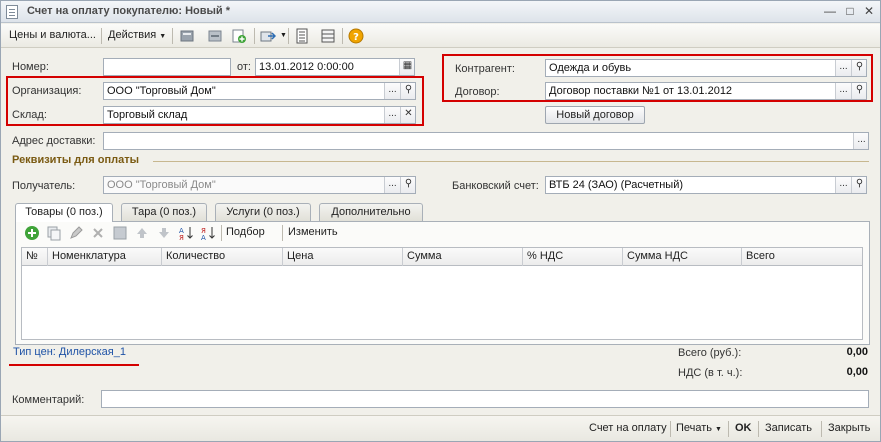  I want to click on column-header-quantity: Количество, so click(222, 257).